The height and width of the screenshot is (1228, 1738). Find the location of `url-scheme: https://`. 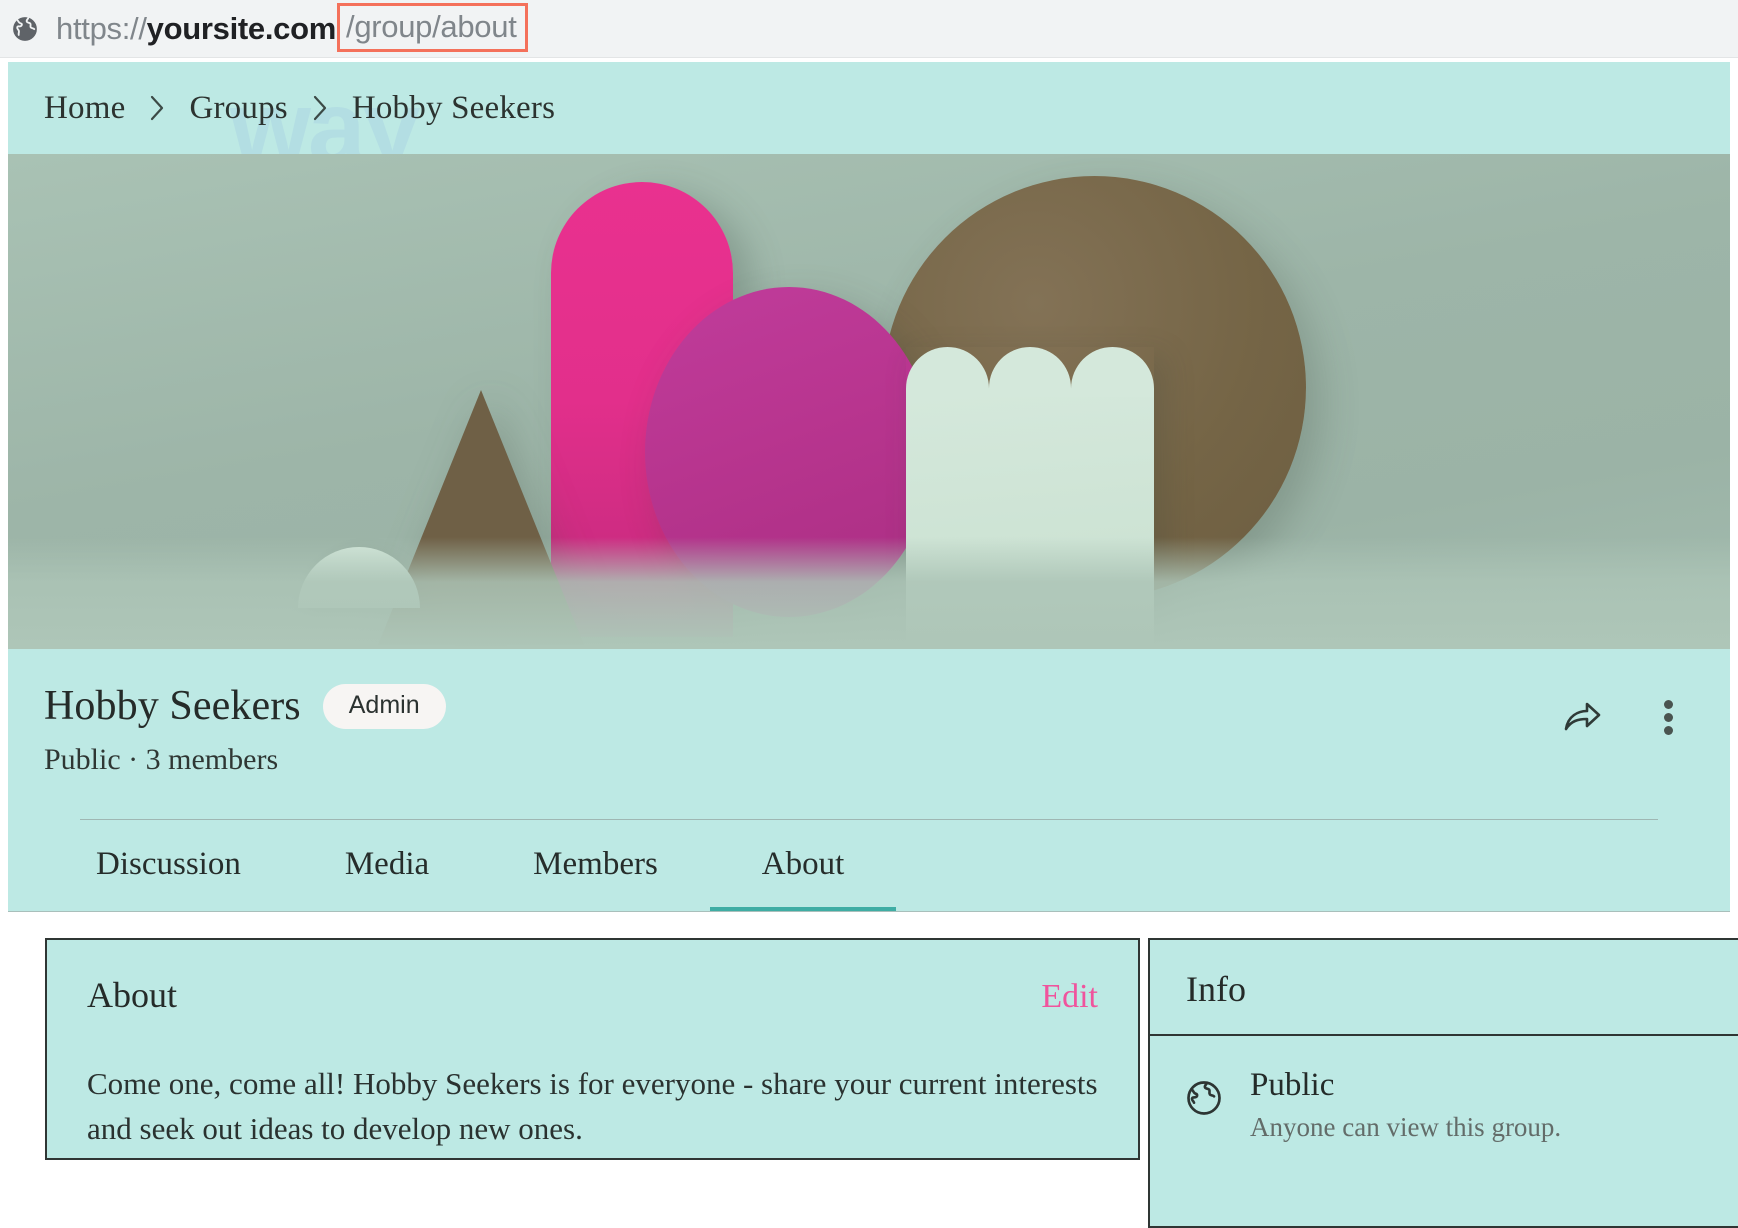

url-scheme: https:// is located at coordinates (101, 28).